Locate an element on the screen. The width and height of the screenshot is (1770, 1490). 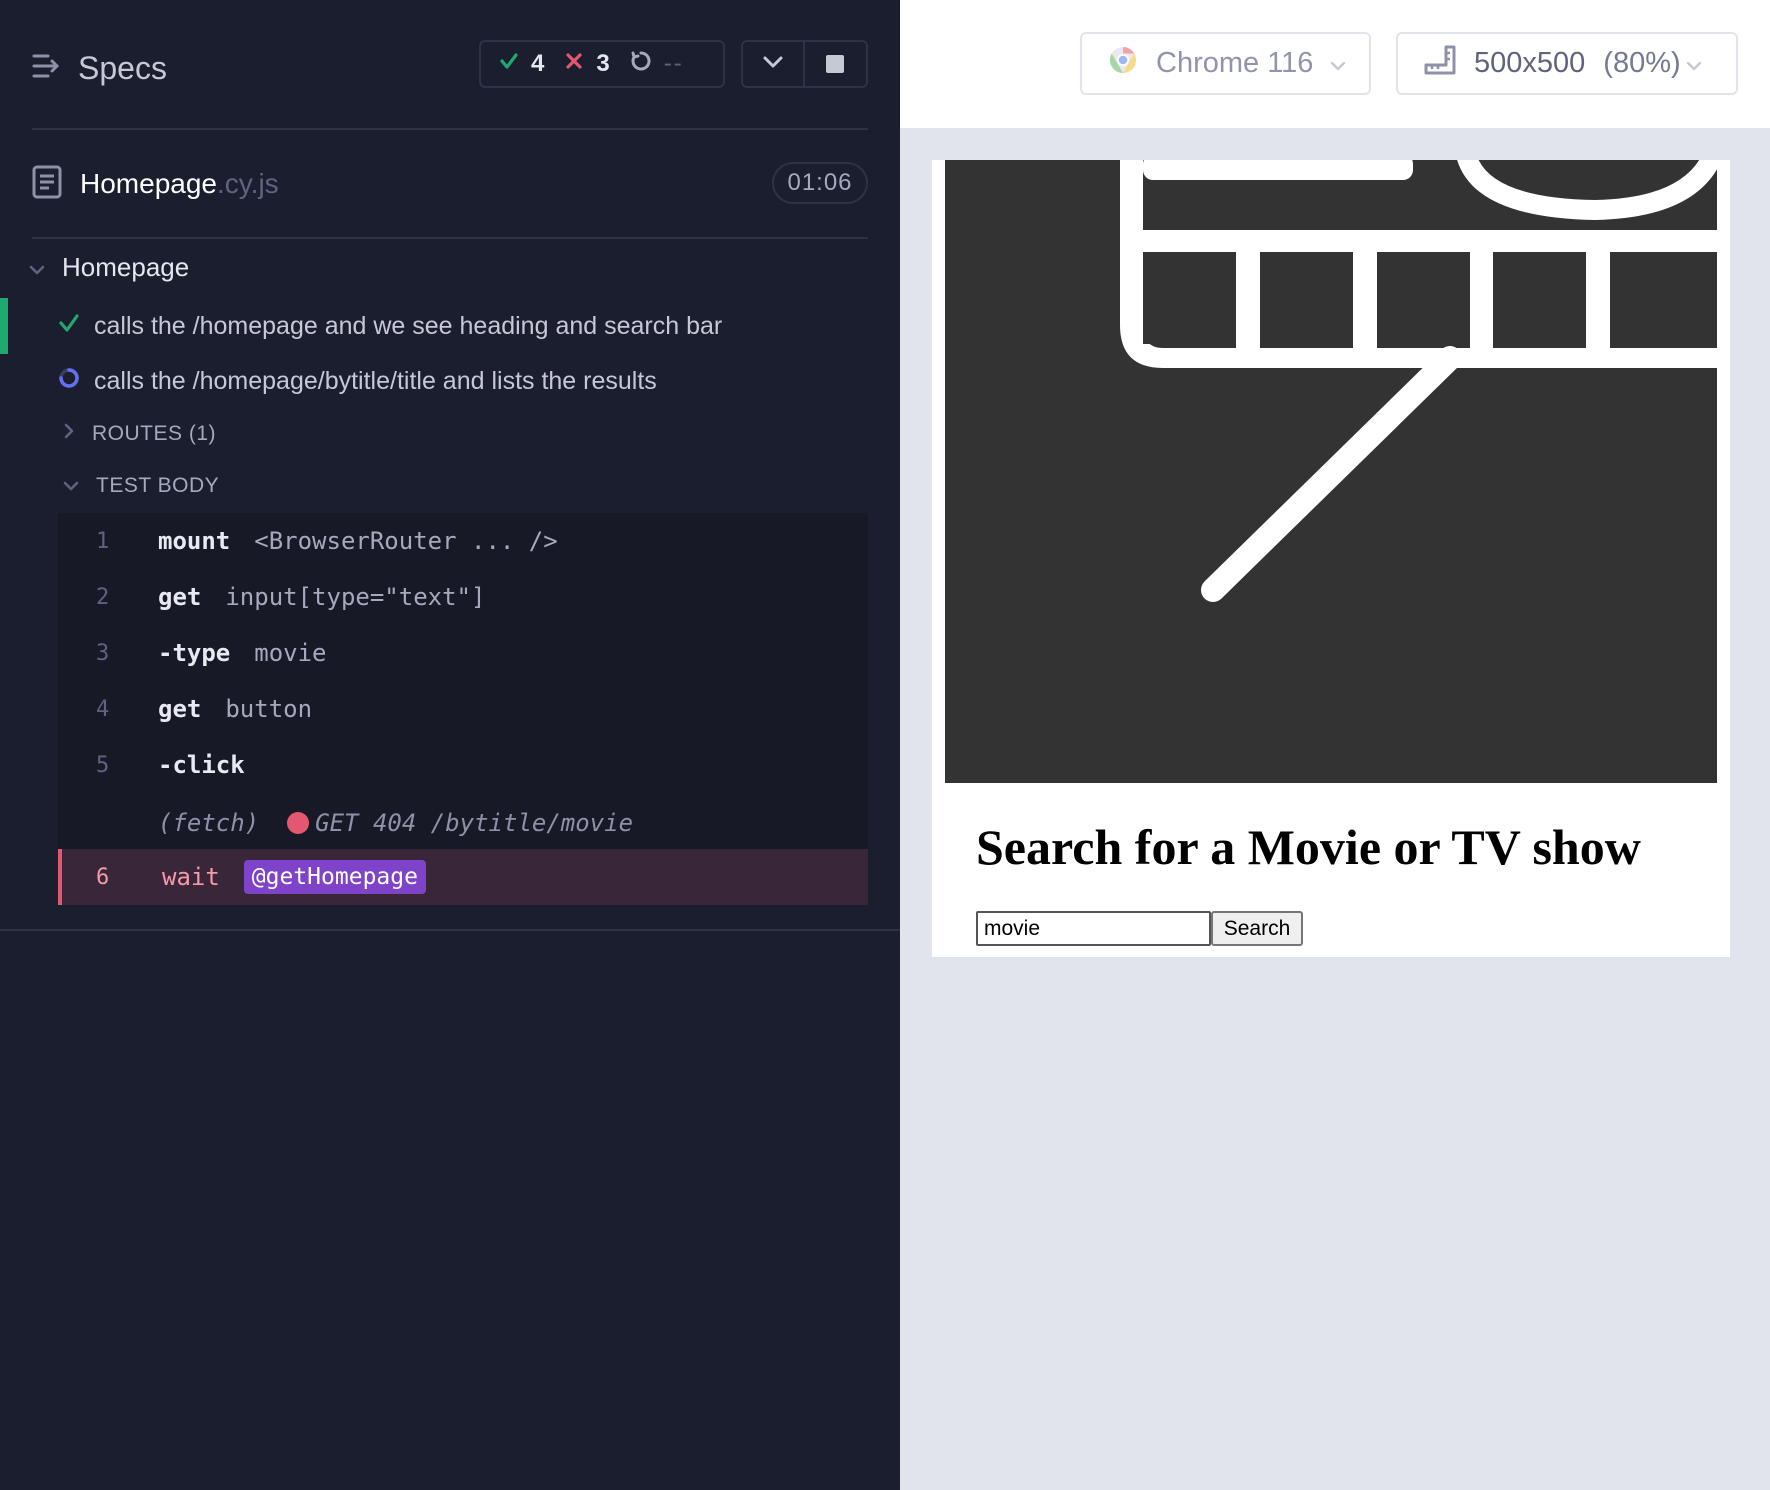
command-row: 2 get input[type="text"] is located at coordinates (463, 597).